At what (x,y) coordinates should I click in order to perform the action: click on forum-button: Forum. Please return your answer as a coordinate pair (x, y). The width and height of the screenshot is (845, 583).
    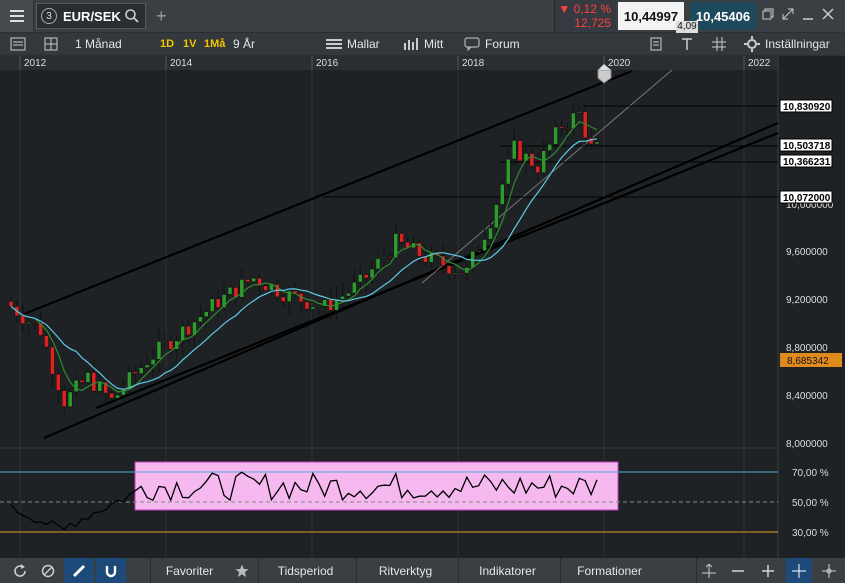
    Looking at the image, I should click on (492, 44).